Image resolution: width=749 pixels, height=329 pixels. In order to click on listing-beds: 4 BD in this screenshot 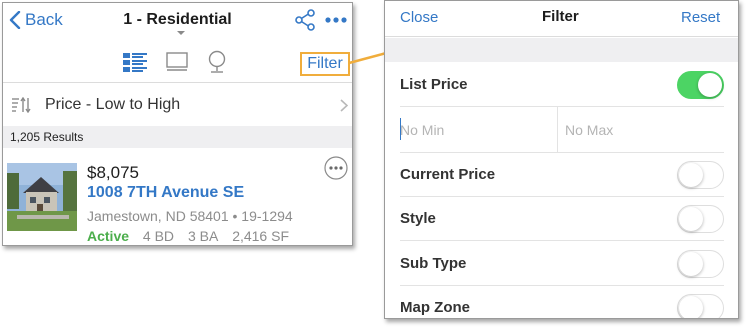, I will do `click(158, 236)`.